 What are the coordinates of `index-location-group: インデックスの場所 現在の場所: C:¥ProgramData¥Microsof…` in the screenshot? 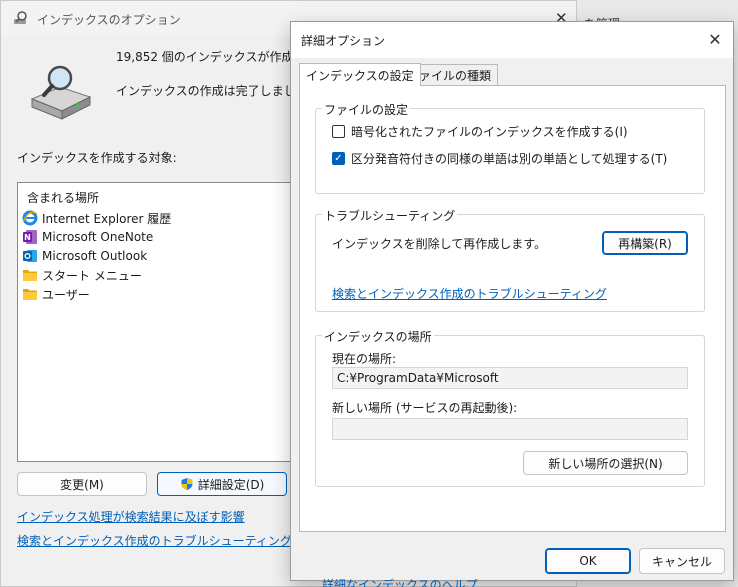 It's located at (510, 407).